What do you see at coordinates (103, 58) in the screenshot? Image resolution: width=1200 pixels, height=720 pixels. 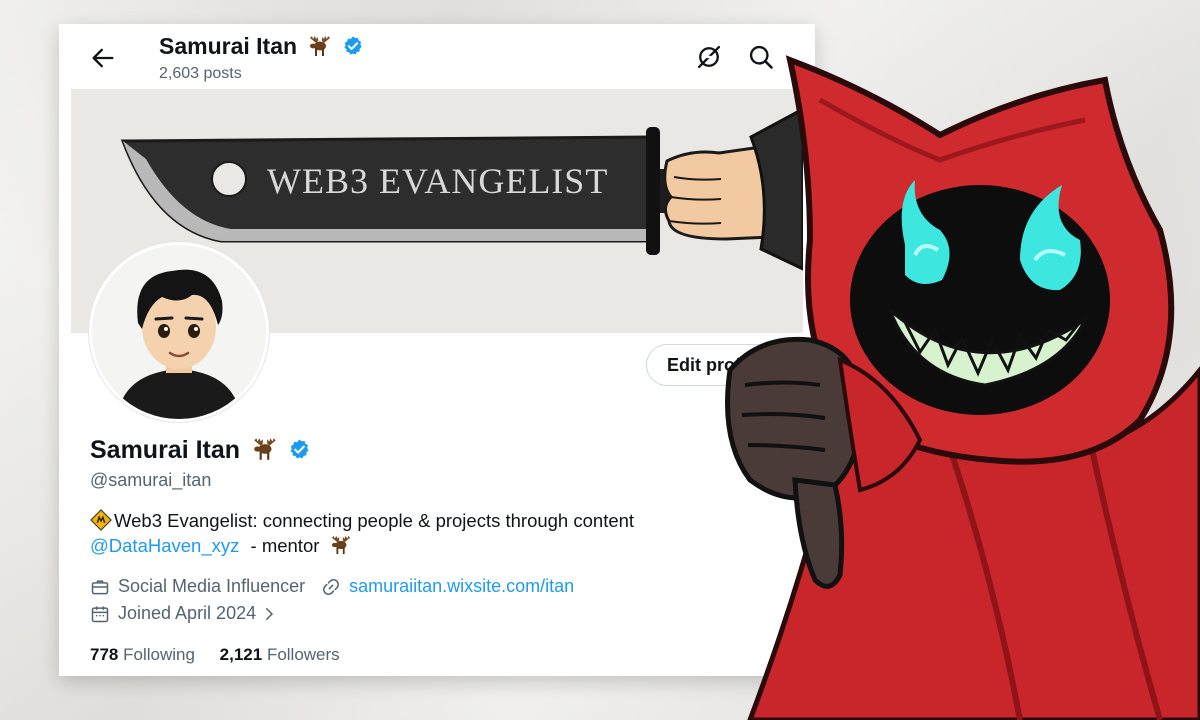 I see `arrow-left-icon` at bounding box center [103, 58].